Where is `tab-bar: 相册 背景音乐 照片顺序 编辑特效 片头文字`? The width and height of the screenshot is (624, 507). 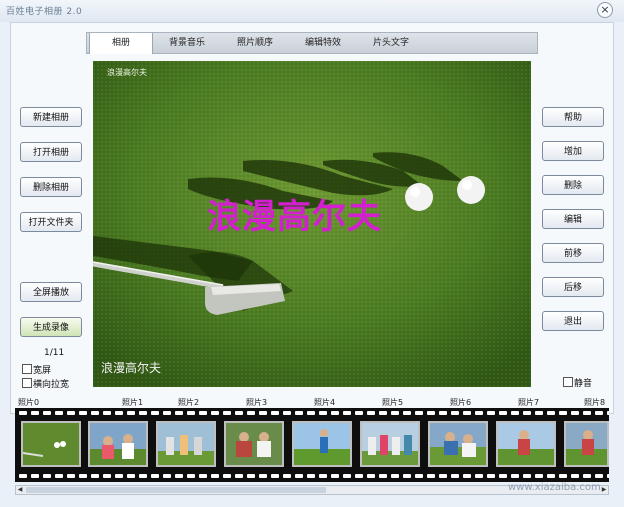 tab-bar: 相册 背景音乐 照片顺序 编辑特效 片头文字 is located at coordinates (312, 43).